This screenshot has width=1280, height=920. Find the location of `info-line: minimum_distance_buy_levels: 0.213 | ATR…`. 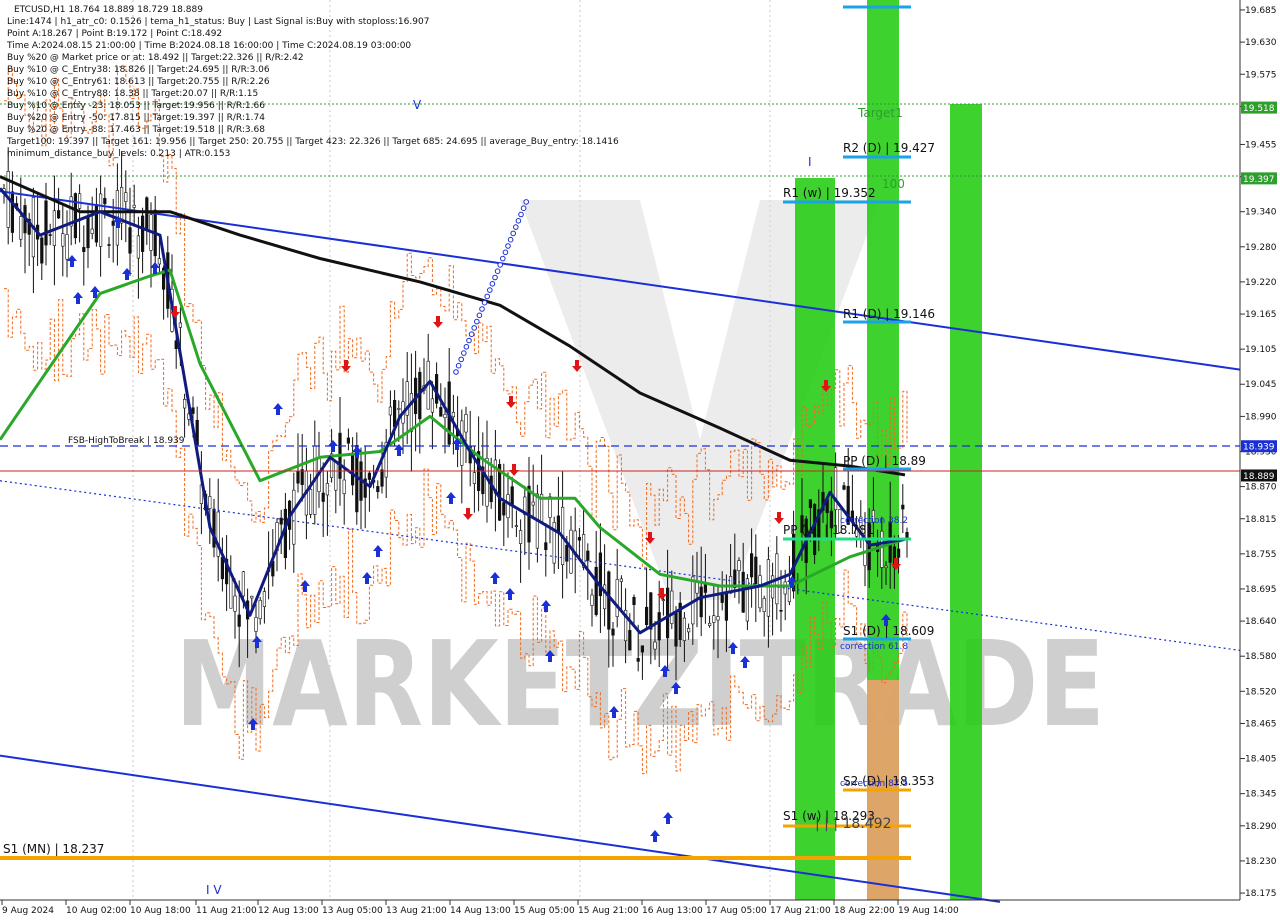

info-line: minimum_distance_buy_levels: 0.213 | ATR… is located at coordinates (118, 154).